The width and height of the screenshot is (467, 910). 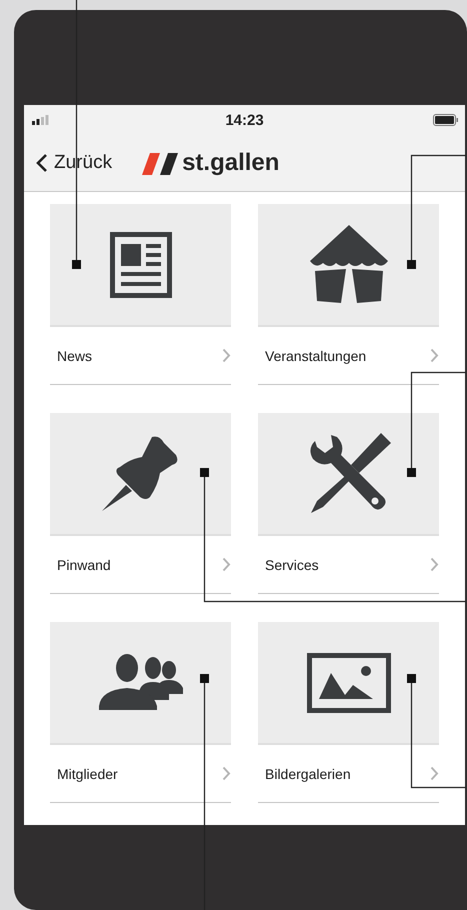 I want to click on people-group-icon, so click(x=140, y=683).